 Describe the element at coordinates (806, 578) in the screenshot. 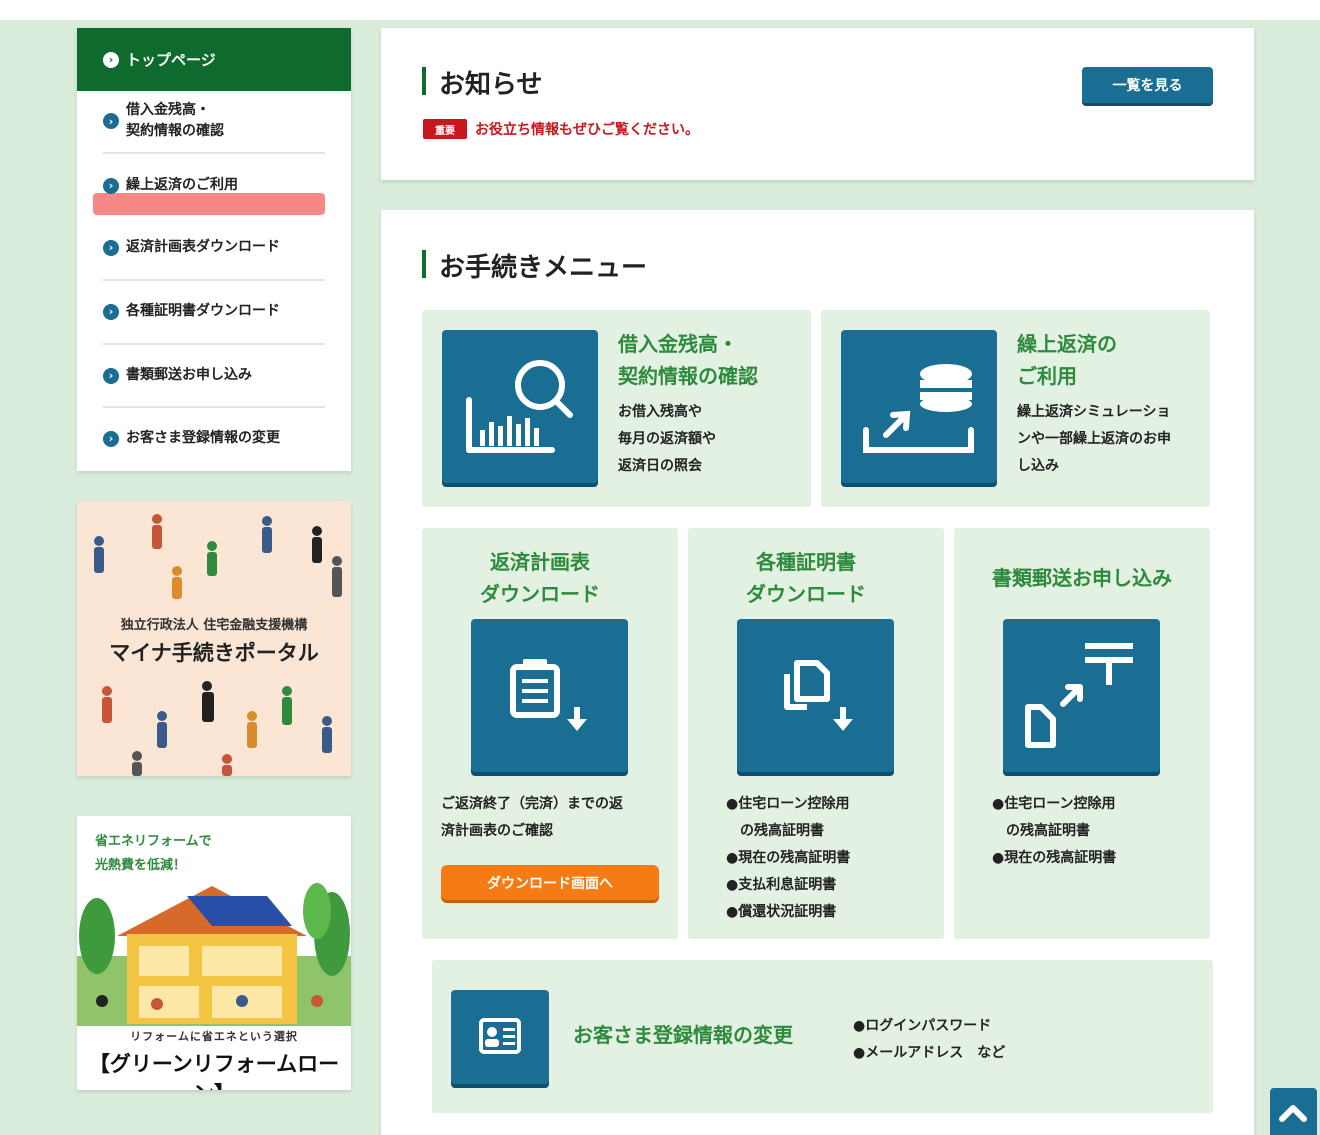

I see `tile-title: 各種証明書 ダウンロード` at that location.